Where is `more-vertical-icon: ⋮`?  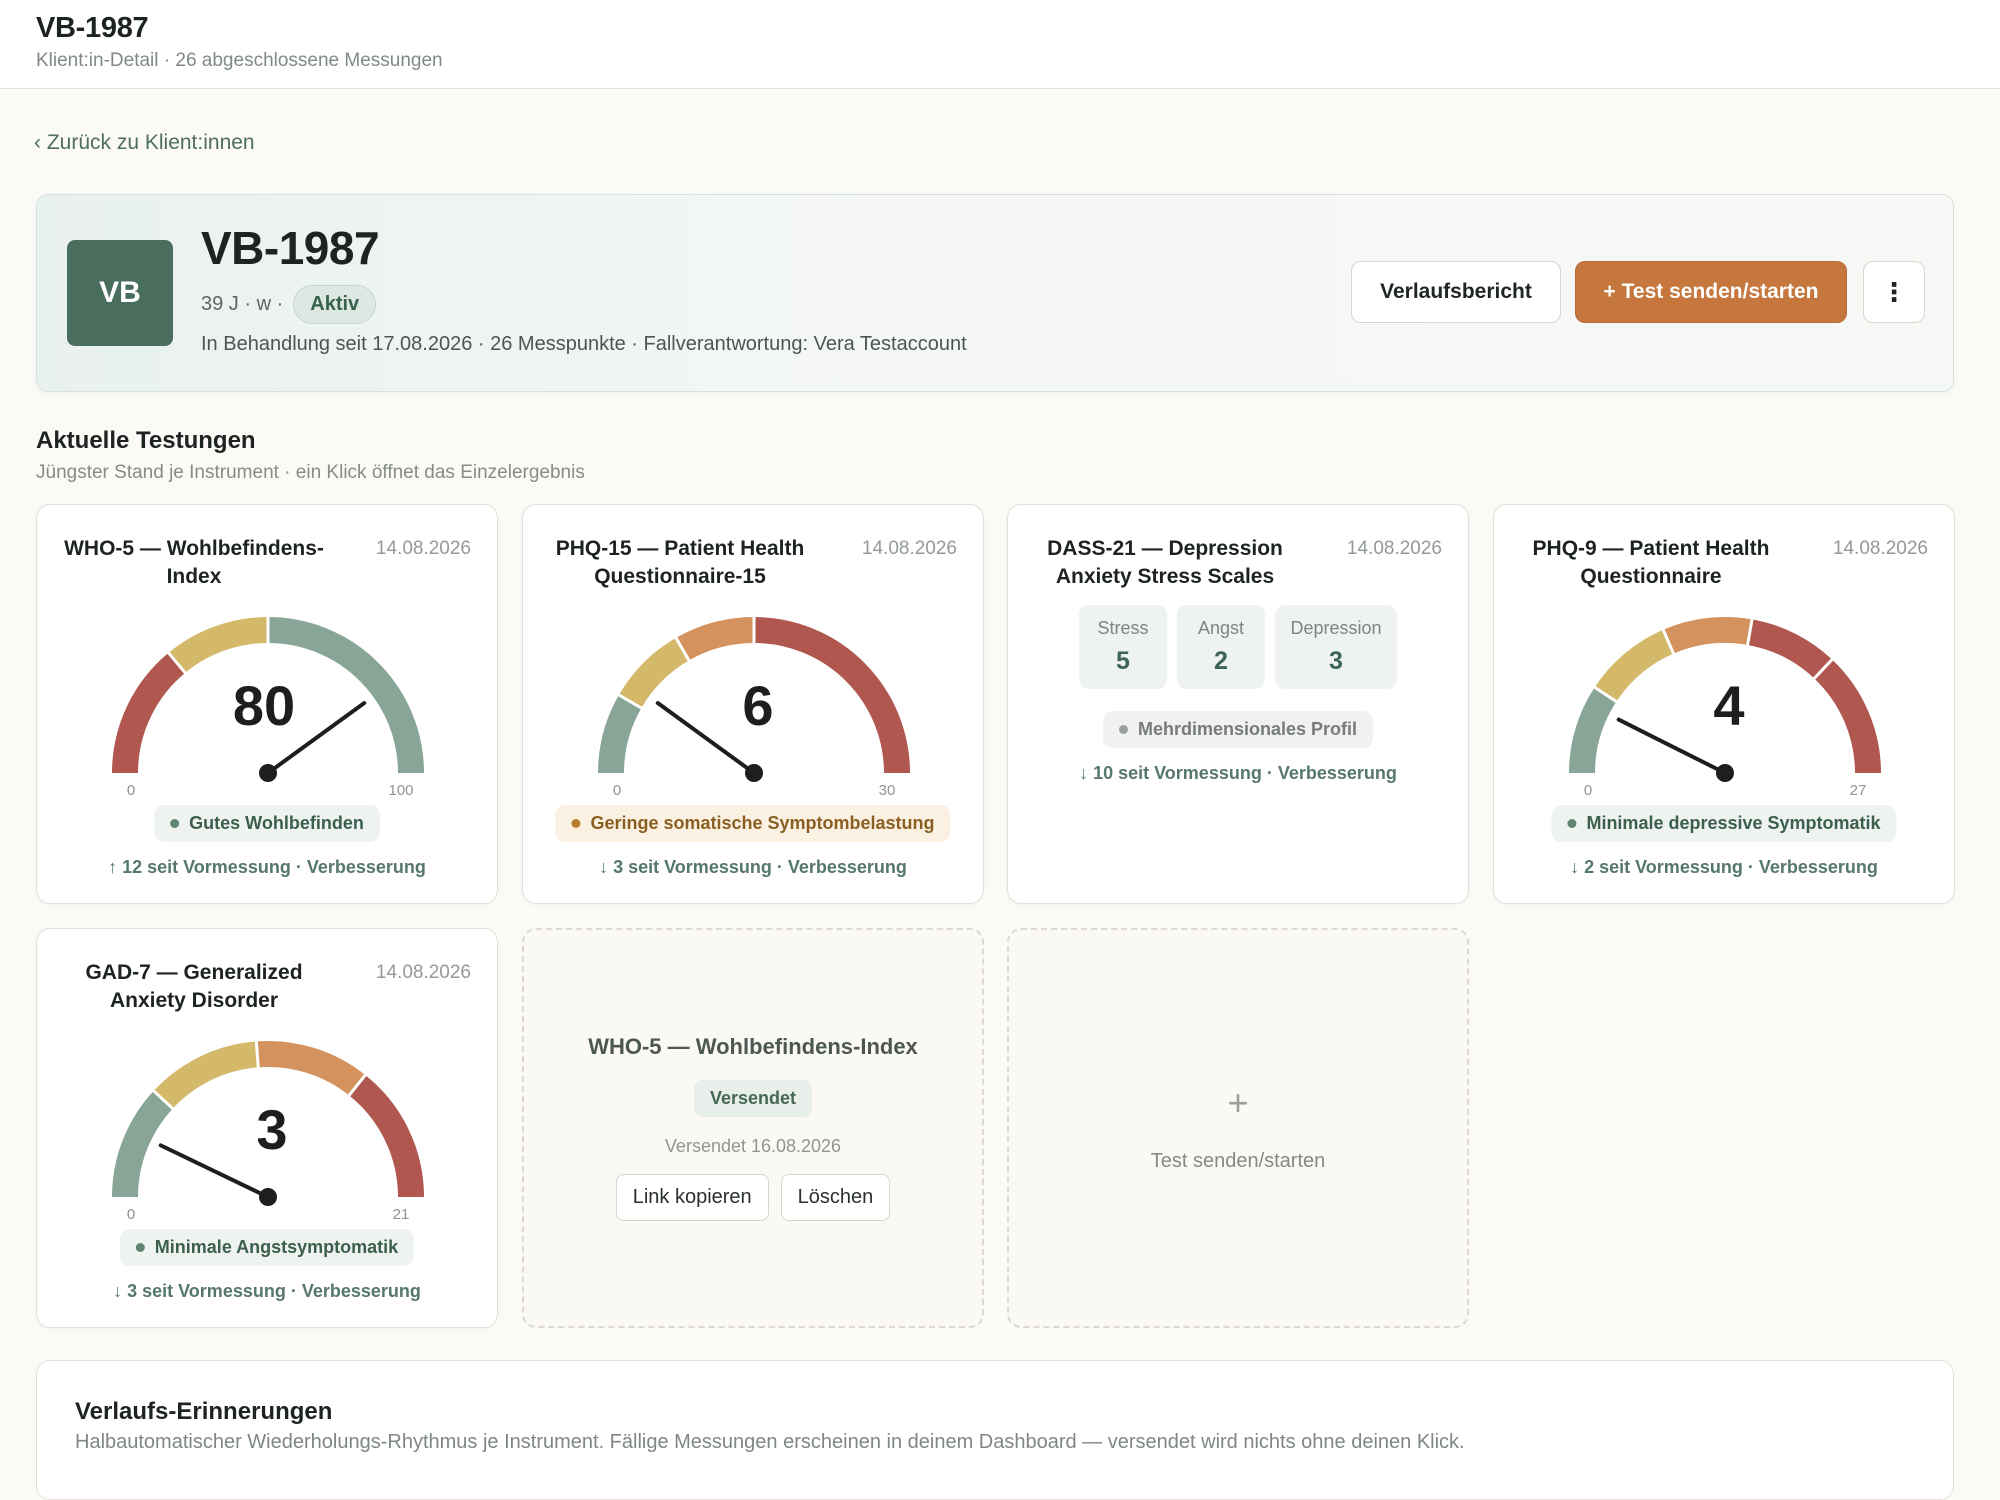
more-vertical-icon: ⋮ is located at coordinates (1894, 291).